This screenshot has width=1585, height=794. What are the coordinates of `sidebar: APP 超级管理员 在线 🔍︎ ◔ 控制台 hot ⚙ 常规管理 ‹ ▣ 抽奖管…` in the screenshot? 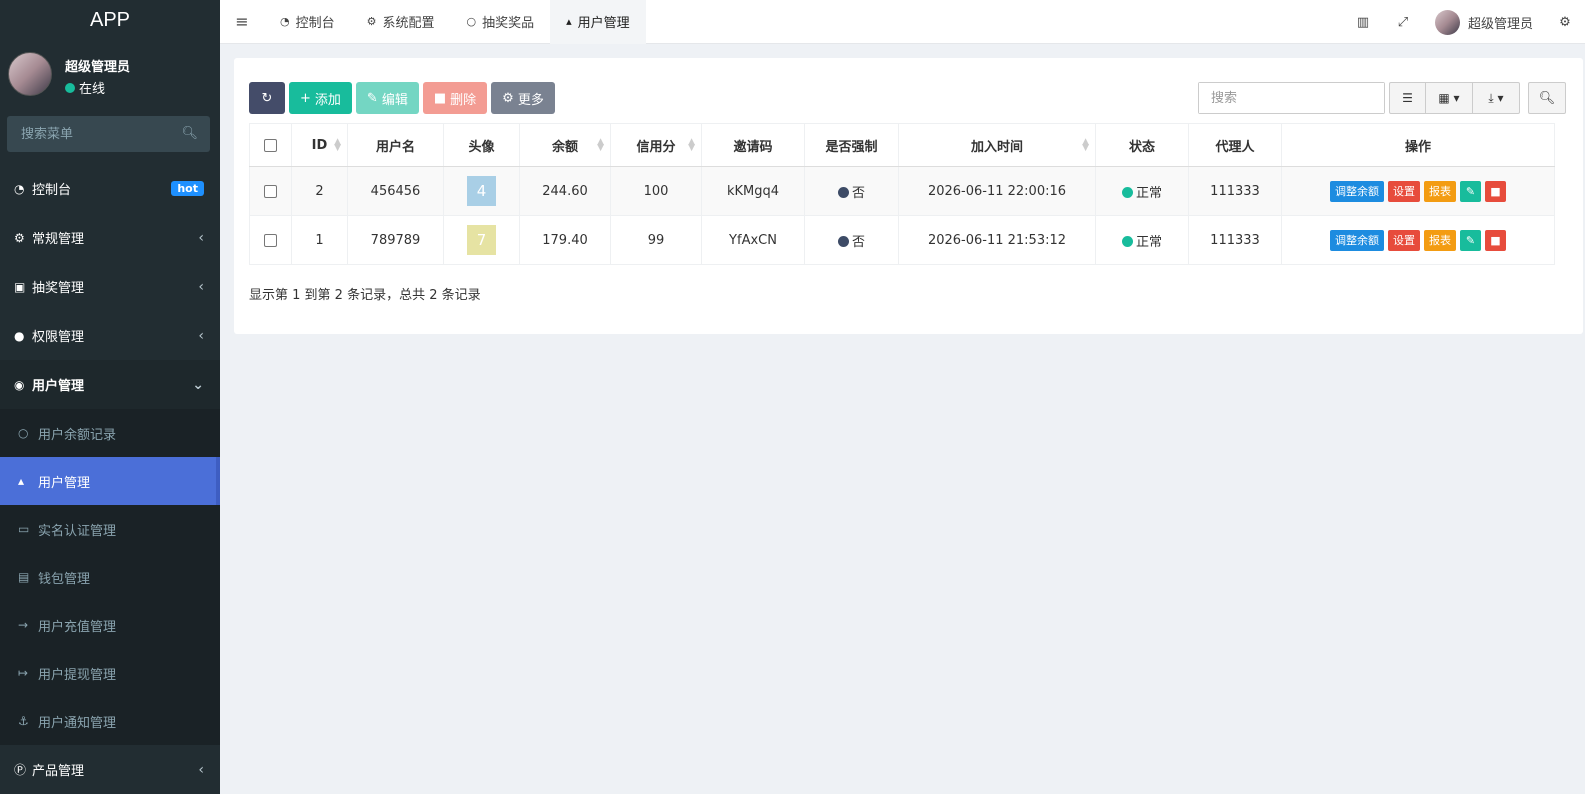 It's located at (110, 397).